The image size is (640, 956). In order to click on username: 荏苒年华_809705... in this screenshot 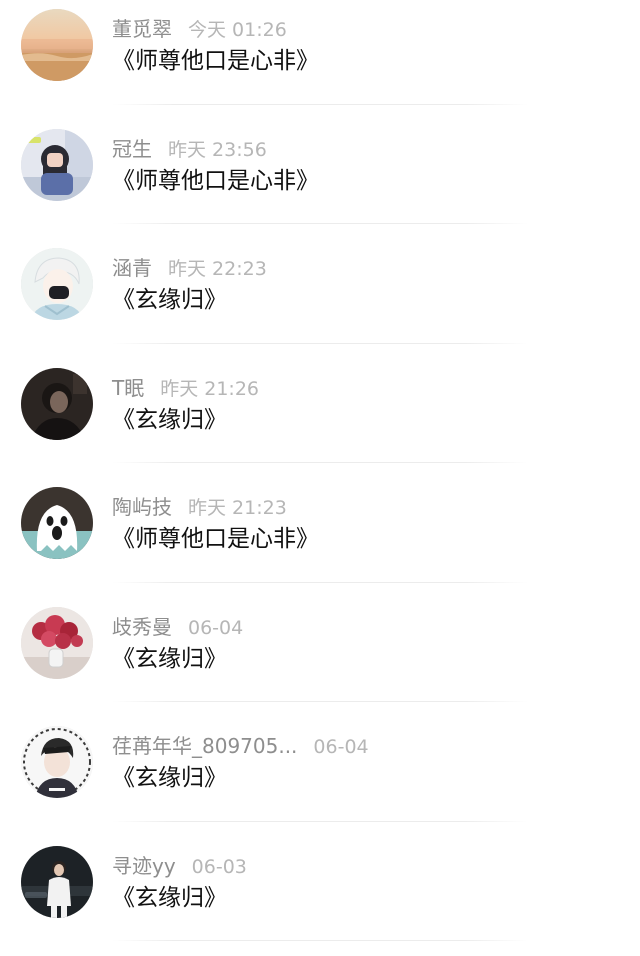, I will do `click(204, 746)`.